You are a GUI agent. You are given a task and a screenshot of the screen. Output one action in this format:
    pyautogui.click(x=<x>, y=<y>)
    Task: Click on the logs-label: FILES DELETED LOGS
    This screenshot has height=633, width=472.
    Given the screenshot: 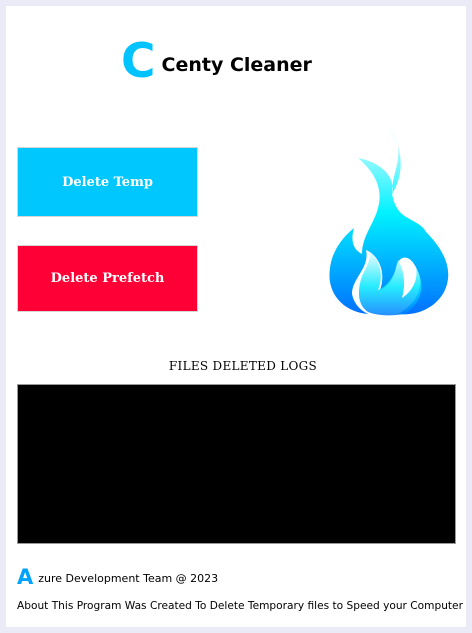 What is the action you would take?
    pyautogui.click(x=243, y=366)
    